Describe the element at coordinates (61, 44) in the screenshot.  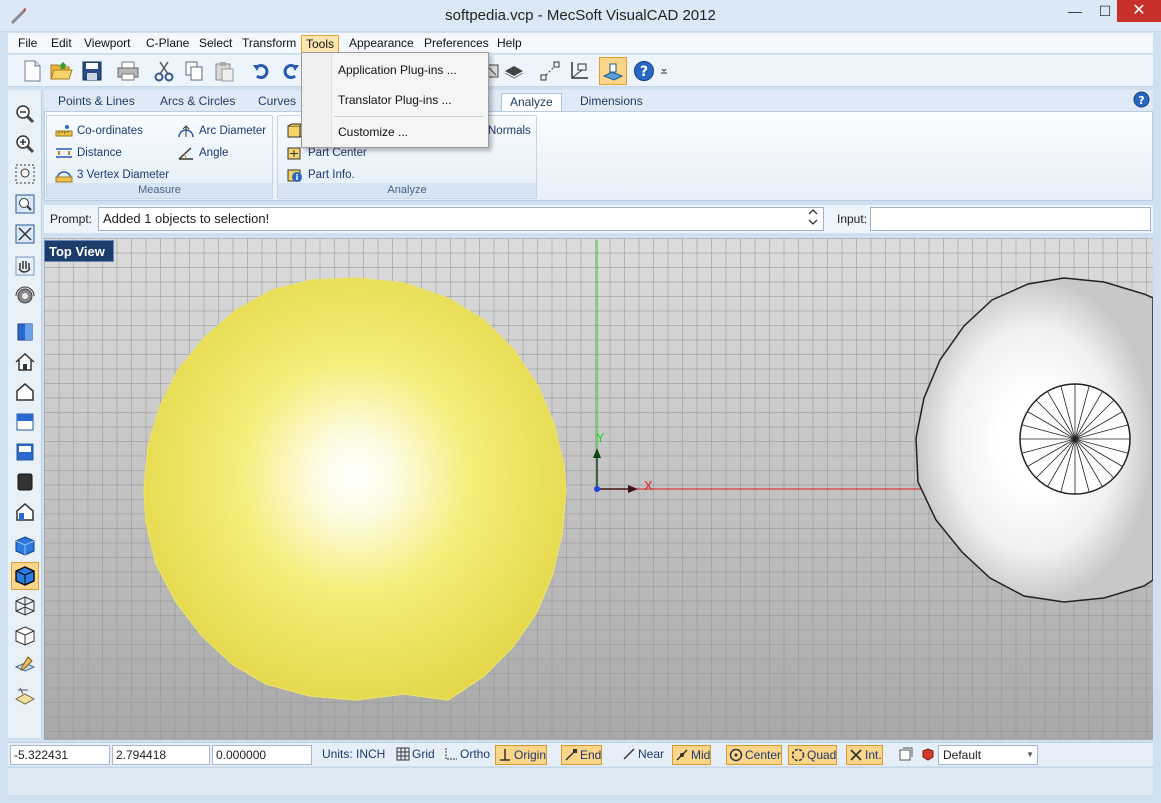
I see `menu-edit: Edit` at that location.